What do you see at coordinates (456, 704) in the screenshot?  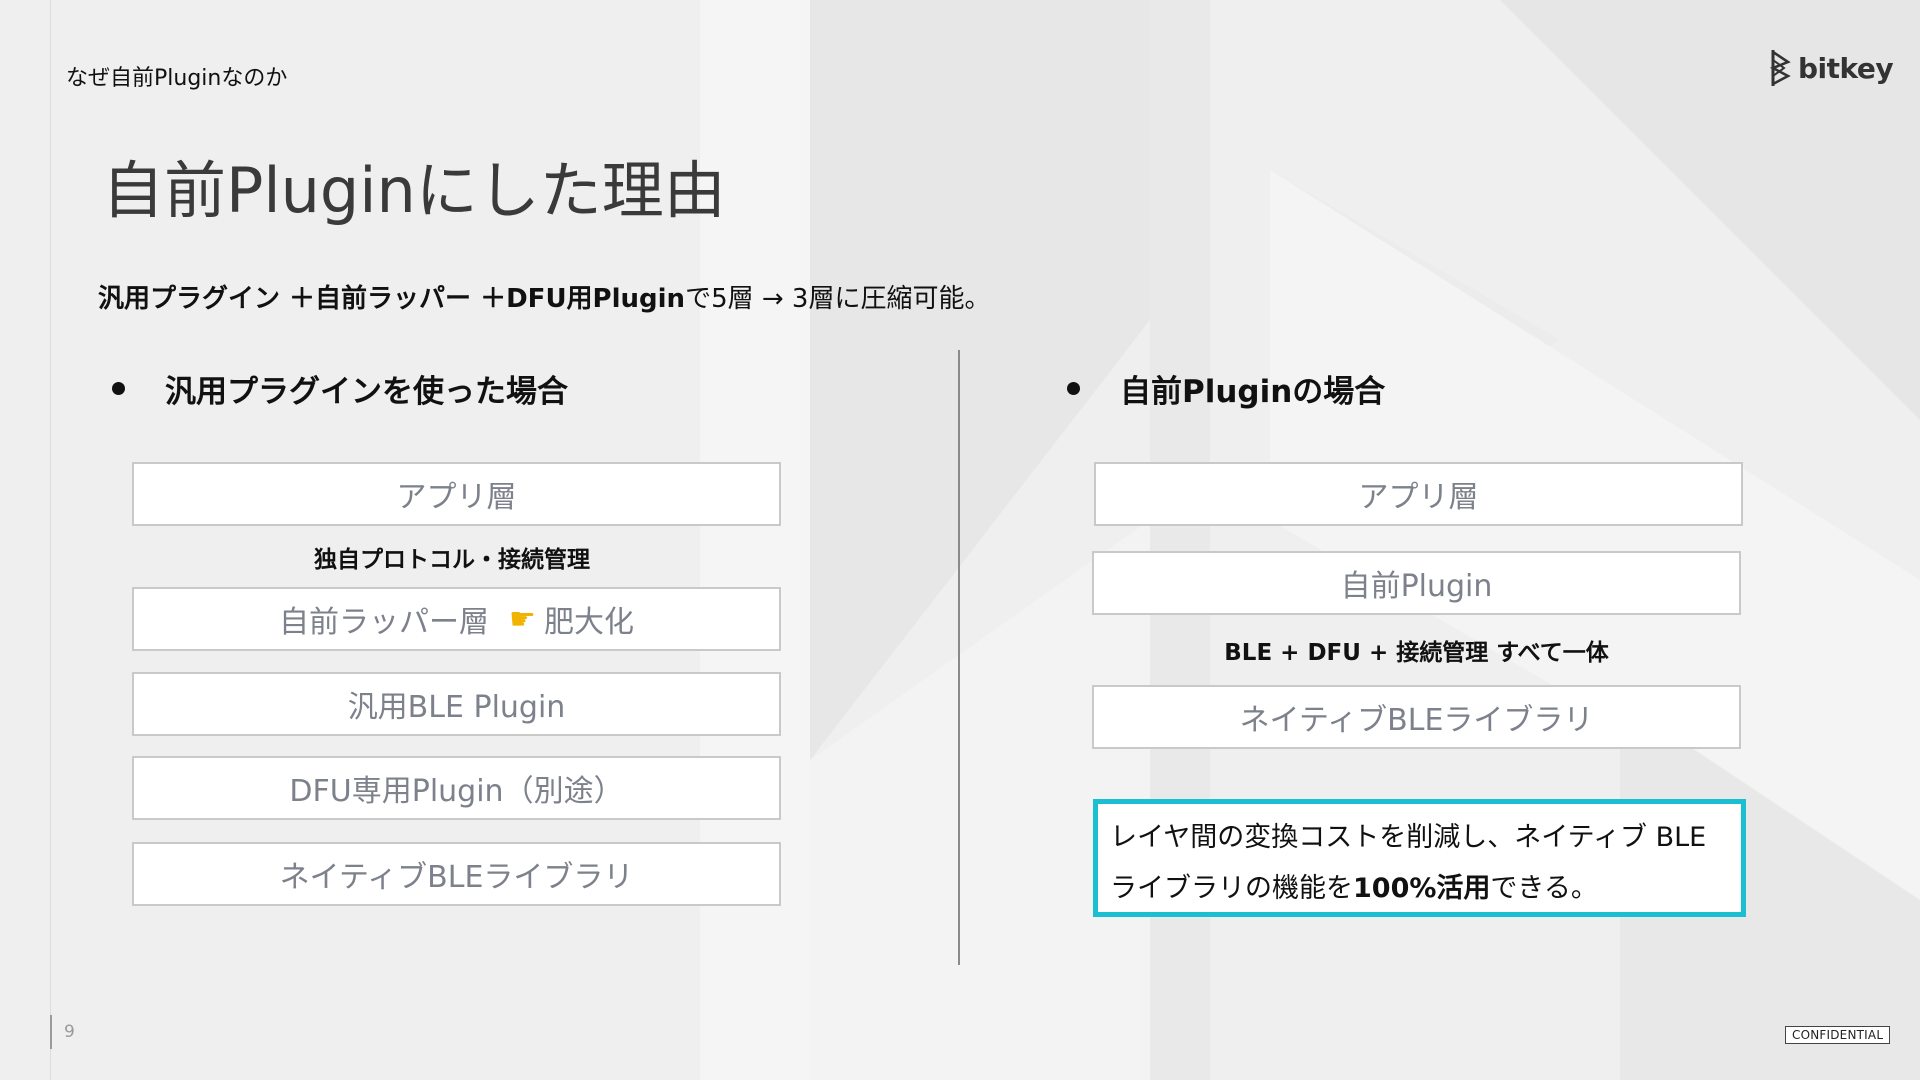 I see `left-layer-generic-ble: 汎用BLE Plugin` at bounding box center [456, 704].